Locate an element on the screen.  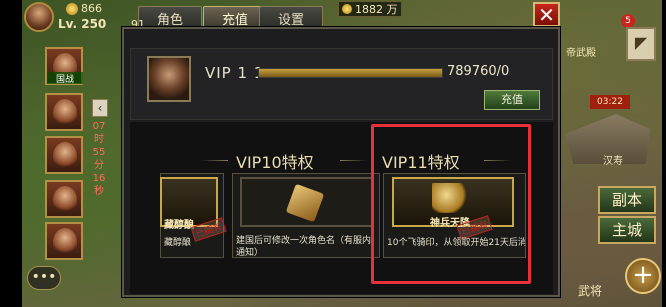
city-label: 汉寿 is located at coordinates (613, 161).